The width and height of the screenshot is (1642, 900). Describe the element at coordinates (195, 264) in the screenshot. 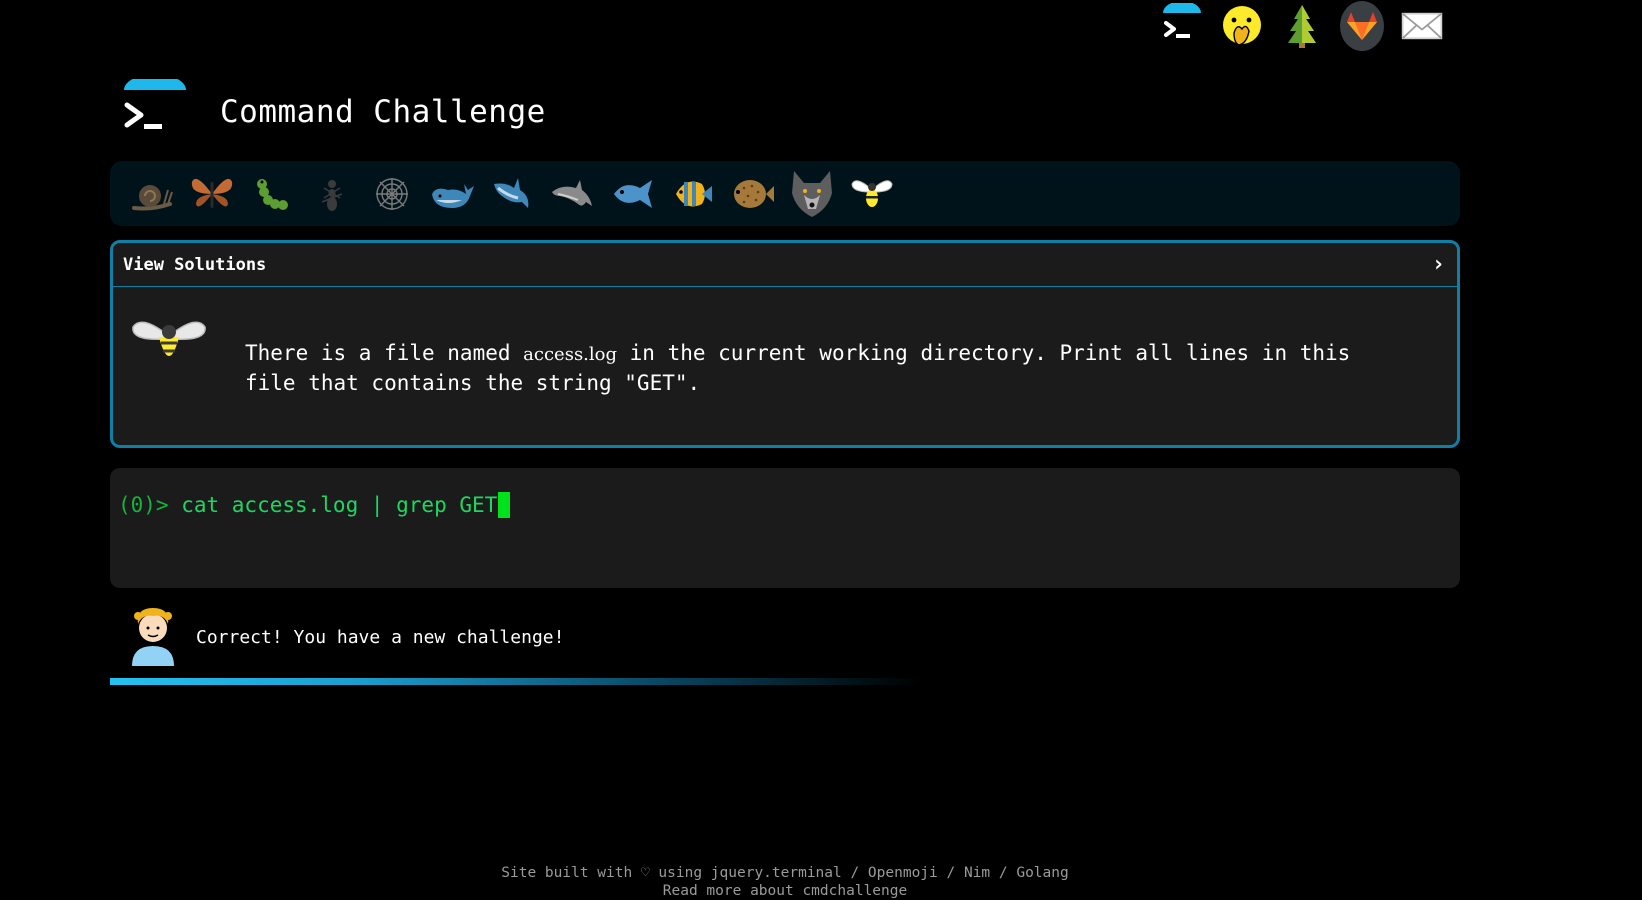

I see `view-solutions-label: View Solutions` at that location.